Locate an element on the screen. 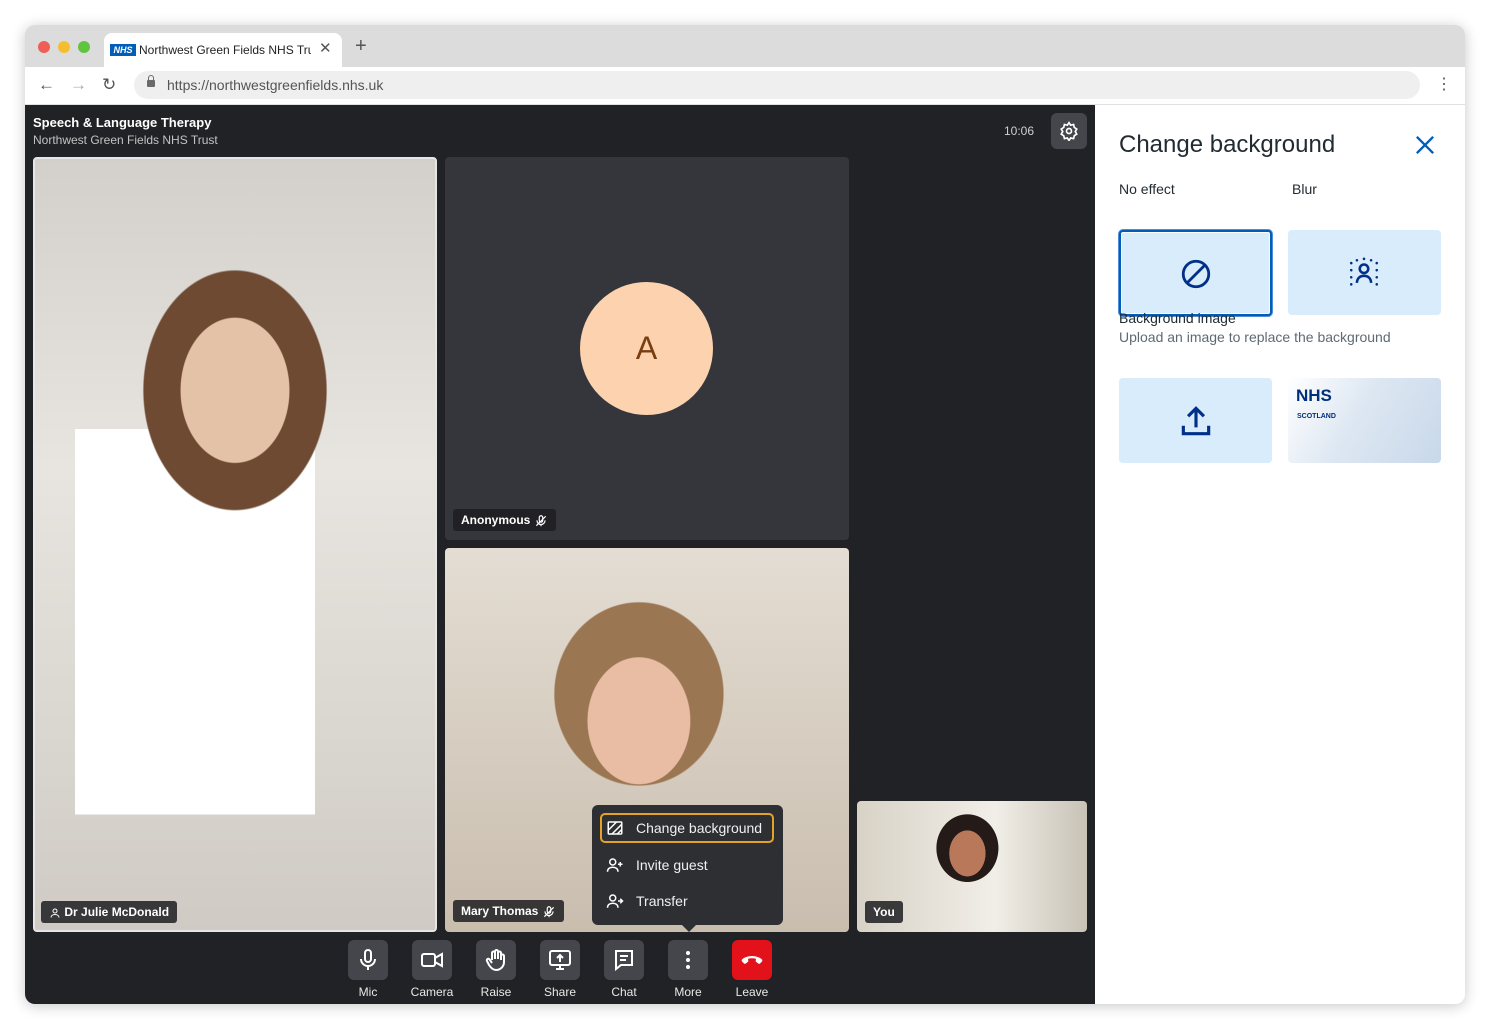 This screenshot has width=1490, height=1029. gear-icon is located at coordinates (1069, 131).